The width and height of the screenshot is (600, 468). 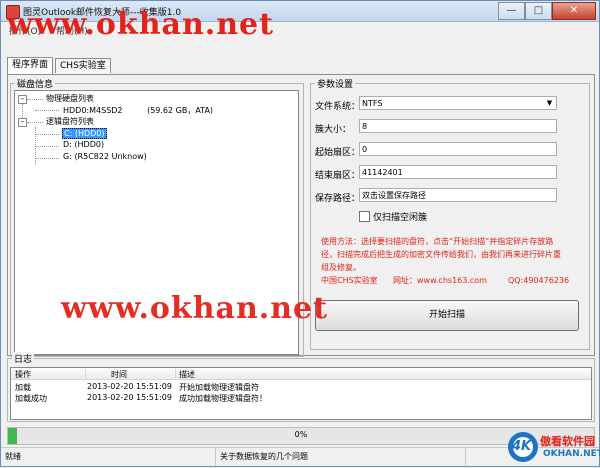 What do you see at coordinates (338, 153) in the screenshot?
I see `start-sector-label: 起始扇区：` at bounding box center [338, 153].